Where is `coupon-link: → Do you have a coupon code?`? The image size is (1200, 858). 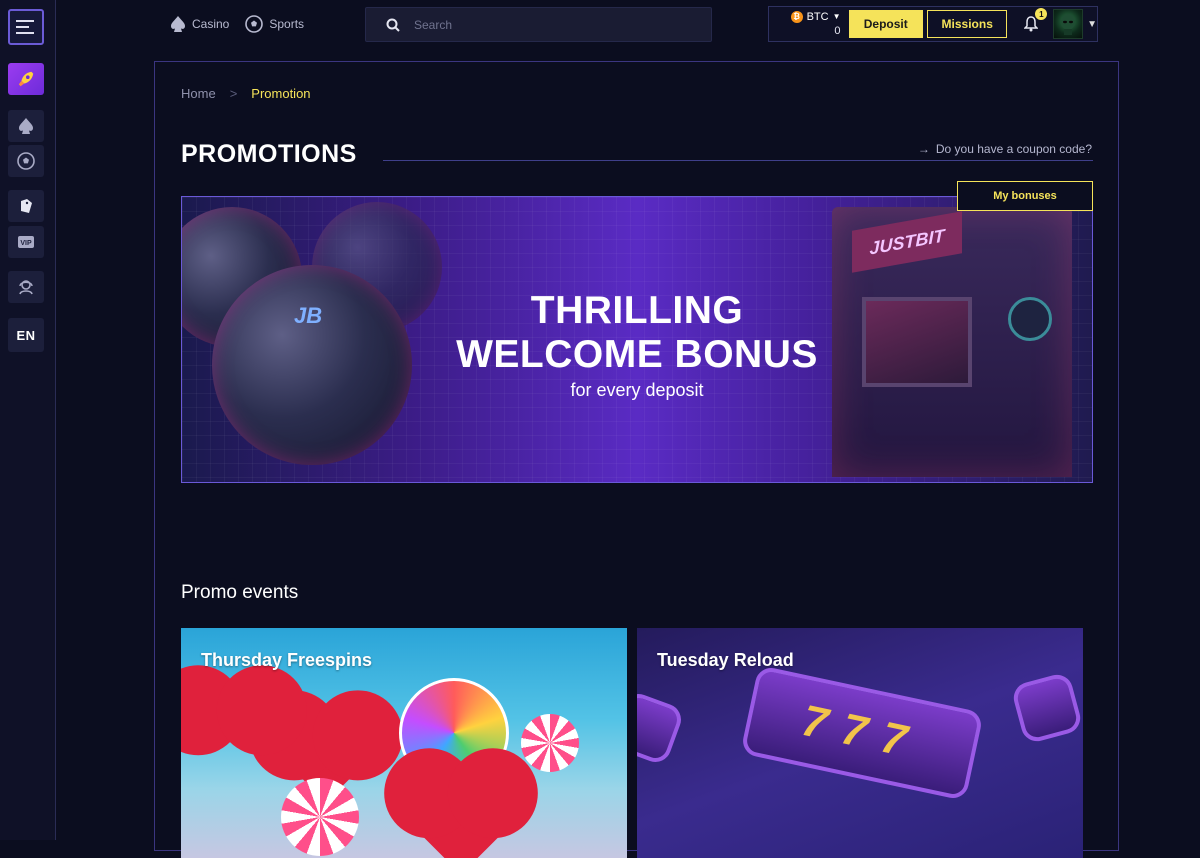
coupon-link: → Do you have a coupon code? is located at coordinates (1005, 149).